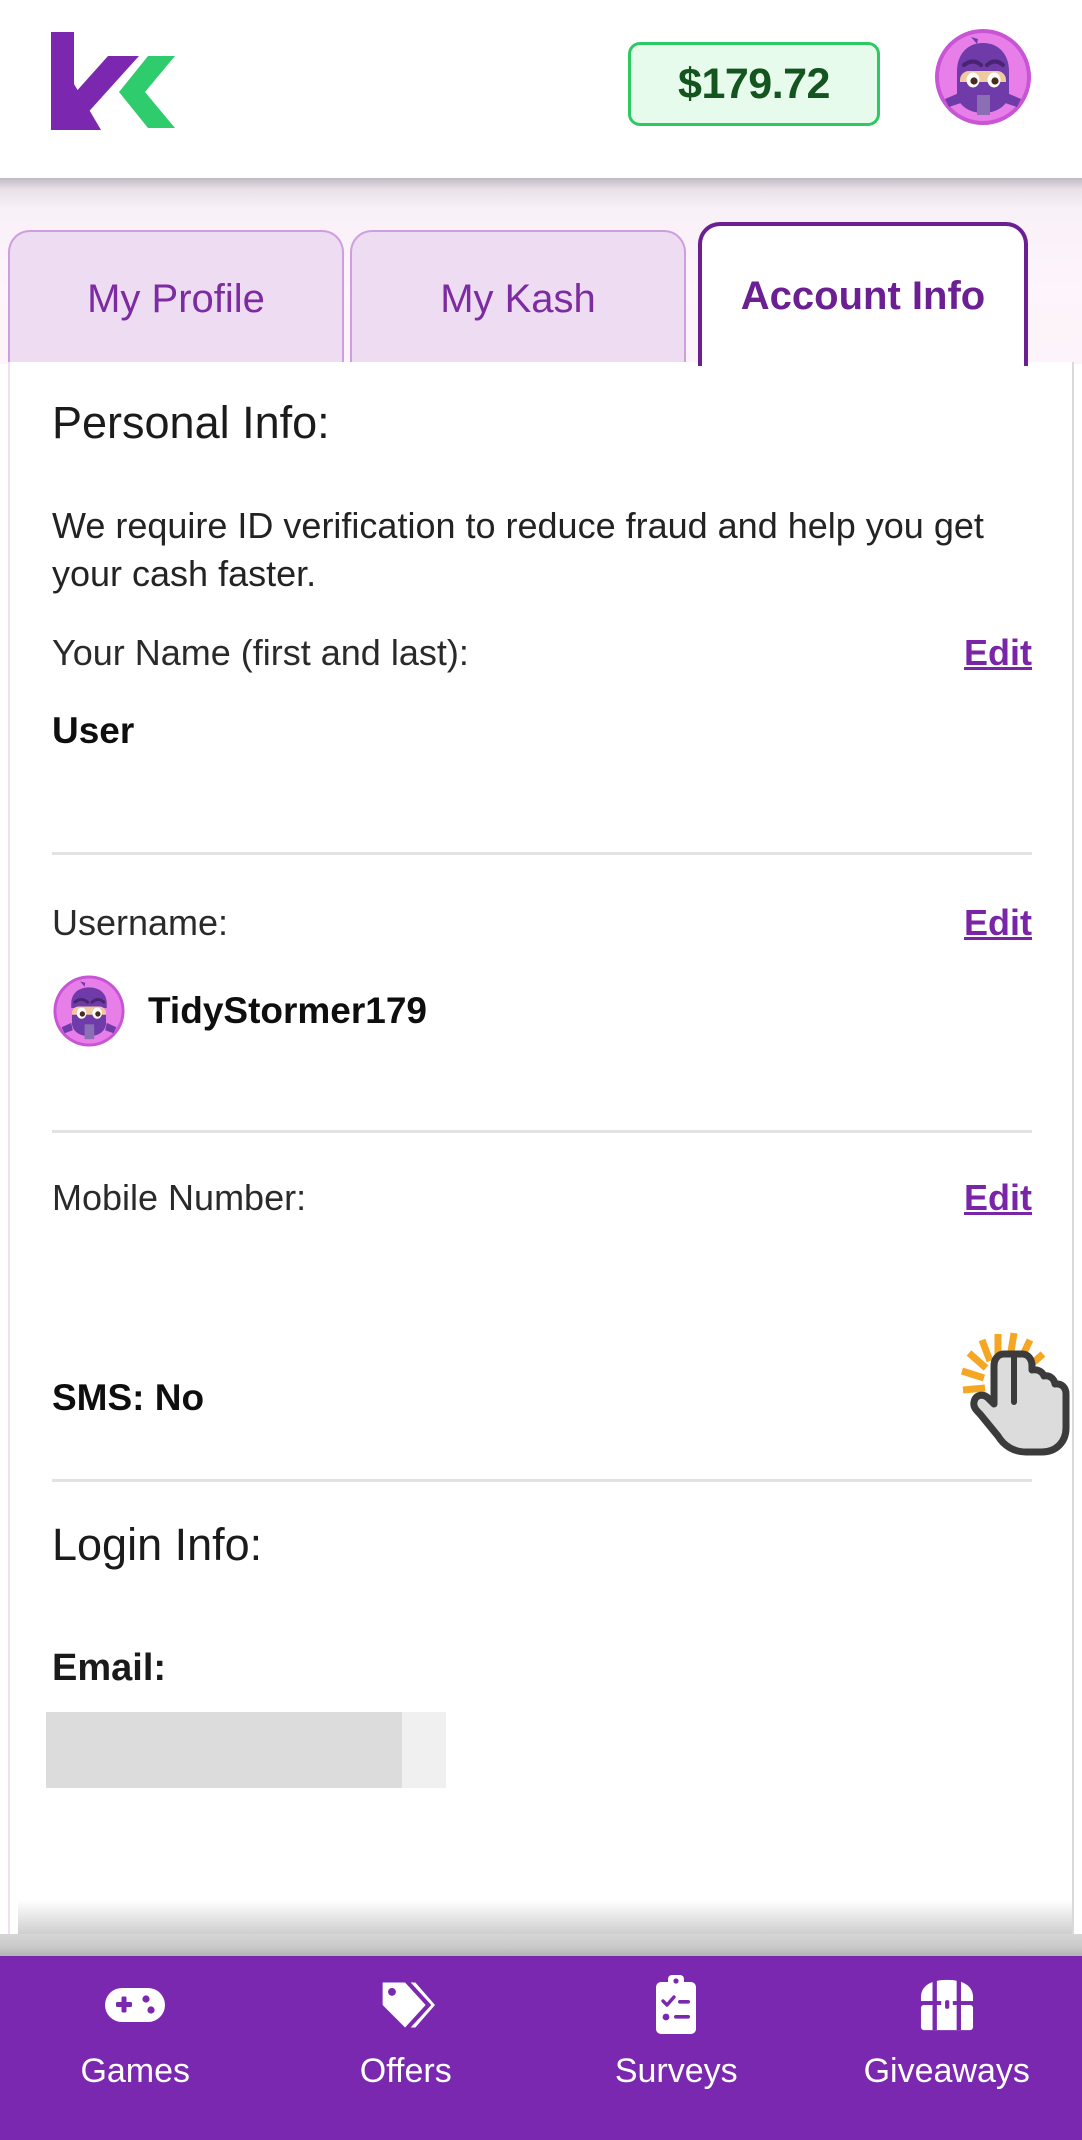 The image size is (1082, 2140). What do you see at coordinates (998, 1198) in the screenshot?
I see `edit-mobile-link: Edit` at bounding box center [998, 1198].